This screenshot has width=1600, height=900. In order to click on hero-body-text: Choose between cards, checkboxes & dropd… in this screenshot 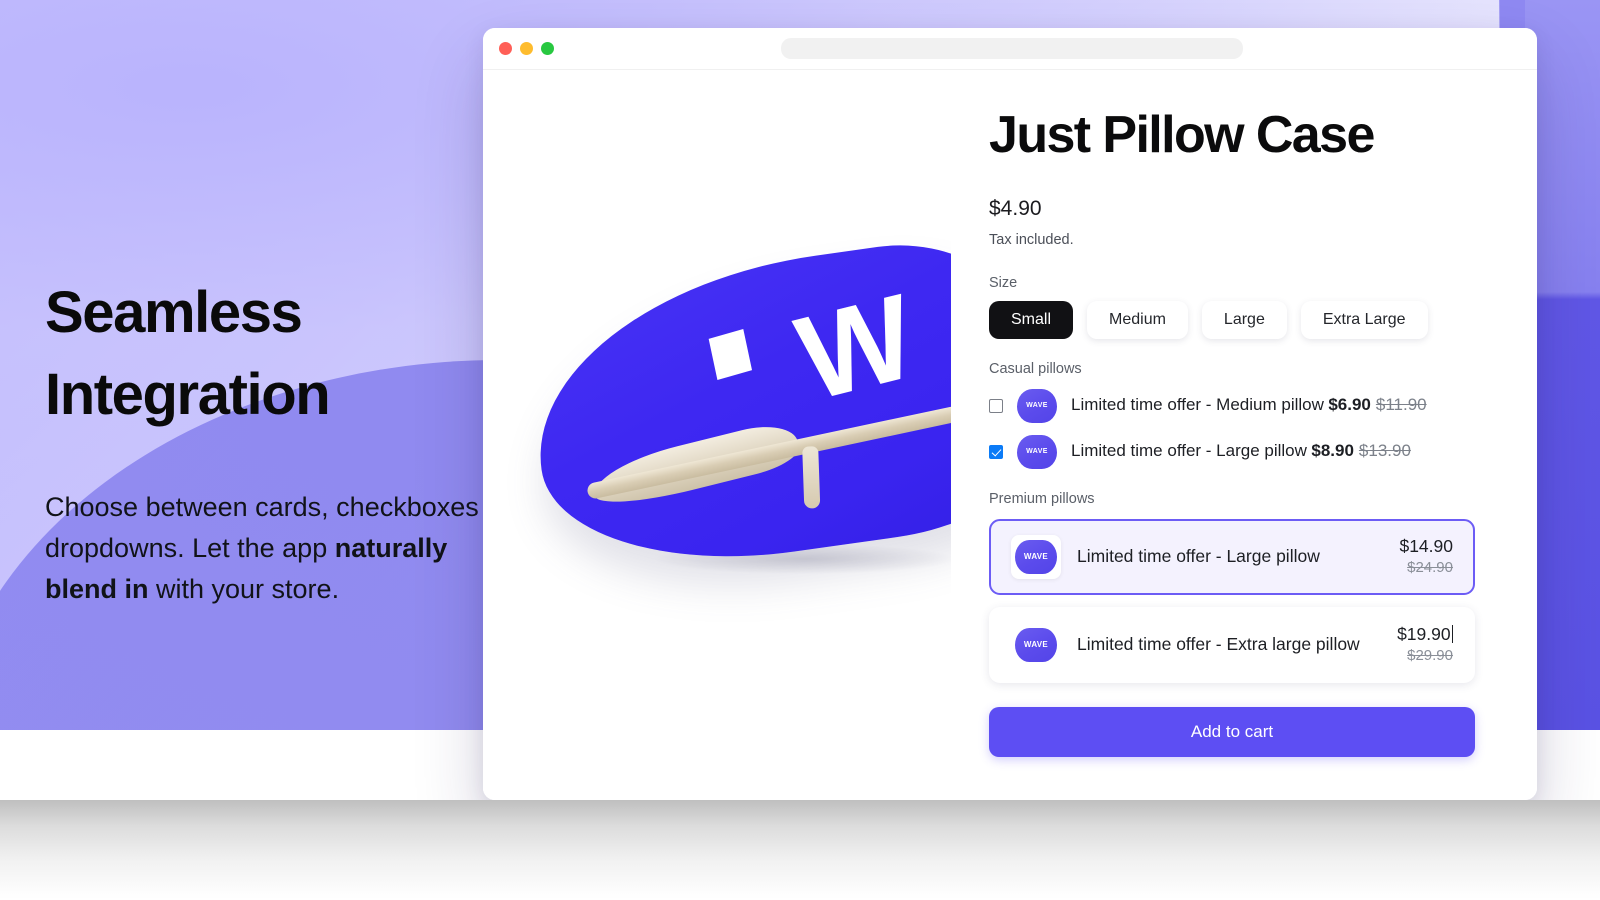, I will do `click(275, 548)`.